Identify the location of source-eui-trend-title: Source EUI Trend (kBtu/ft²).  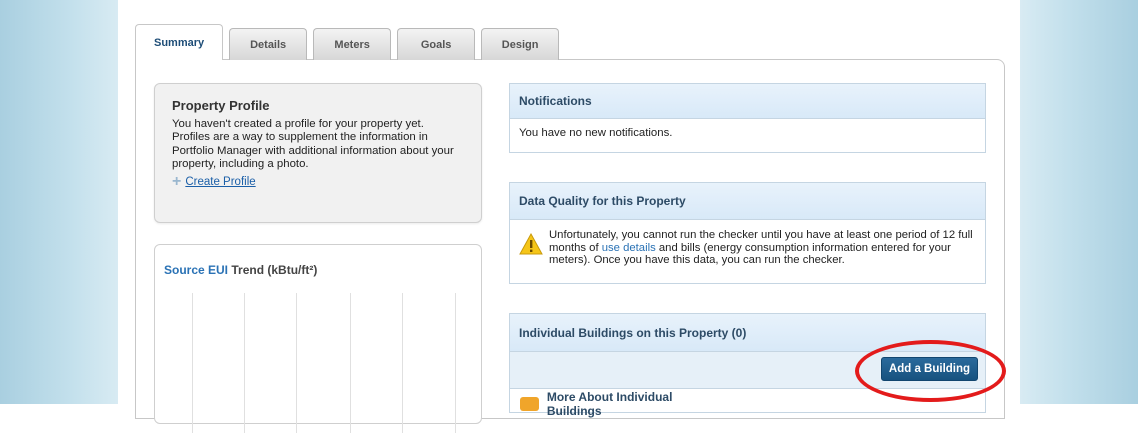
(240, 270).